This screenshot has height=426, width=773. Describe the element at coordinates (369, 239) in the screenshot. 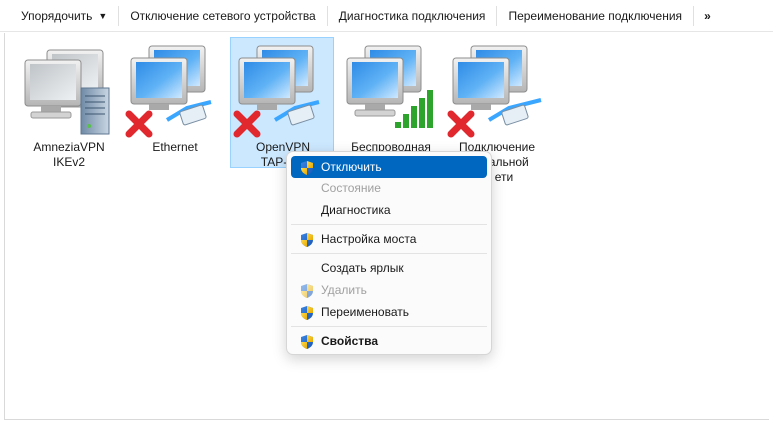

I see `menu-item-label: Настройка моста` at that location.